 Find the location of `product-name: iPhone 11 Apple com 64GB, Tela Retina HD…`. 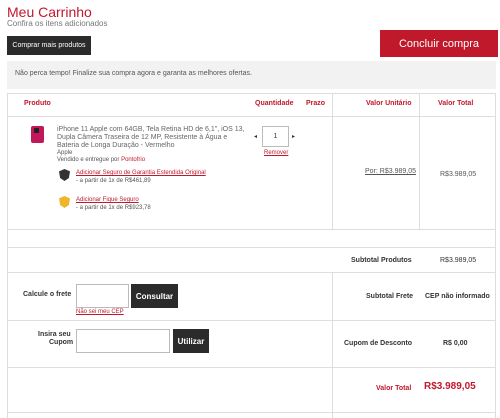

product-name: iPhone 11 Apple com 64GB, Tela Retina HD… is located at coordinates (152, 138).